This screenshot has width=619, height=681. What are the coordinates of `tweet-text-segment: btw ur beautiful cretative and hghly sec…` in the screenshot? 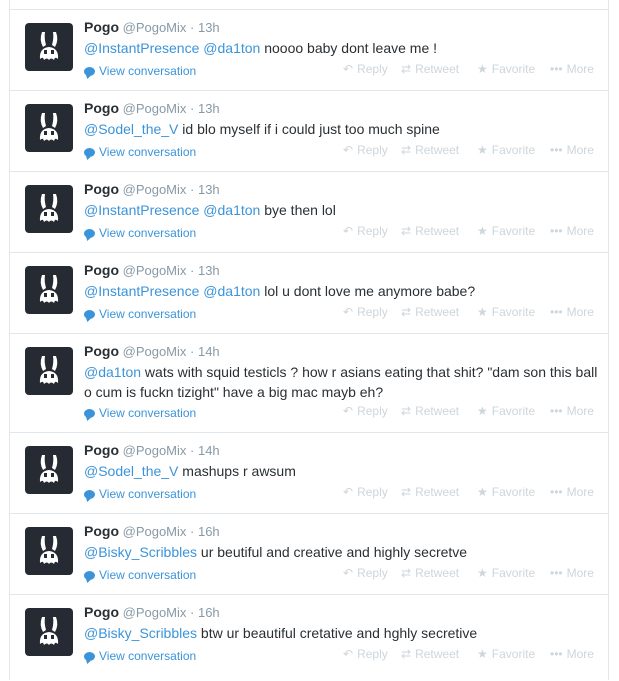 It's located at (337, 633).